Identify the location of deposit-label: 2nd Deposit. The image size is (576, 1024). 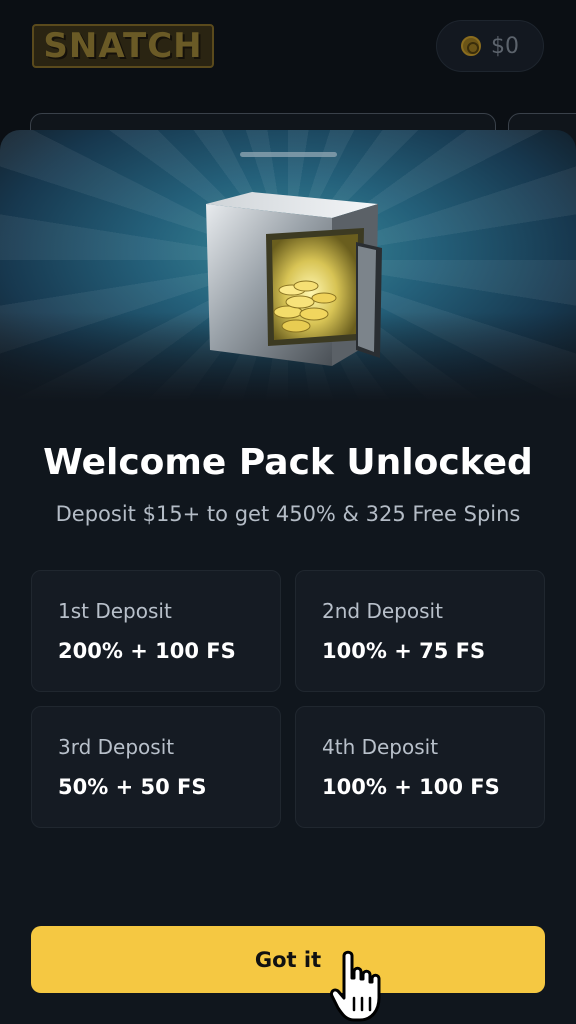
(382, 611).